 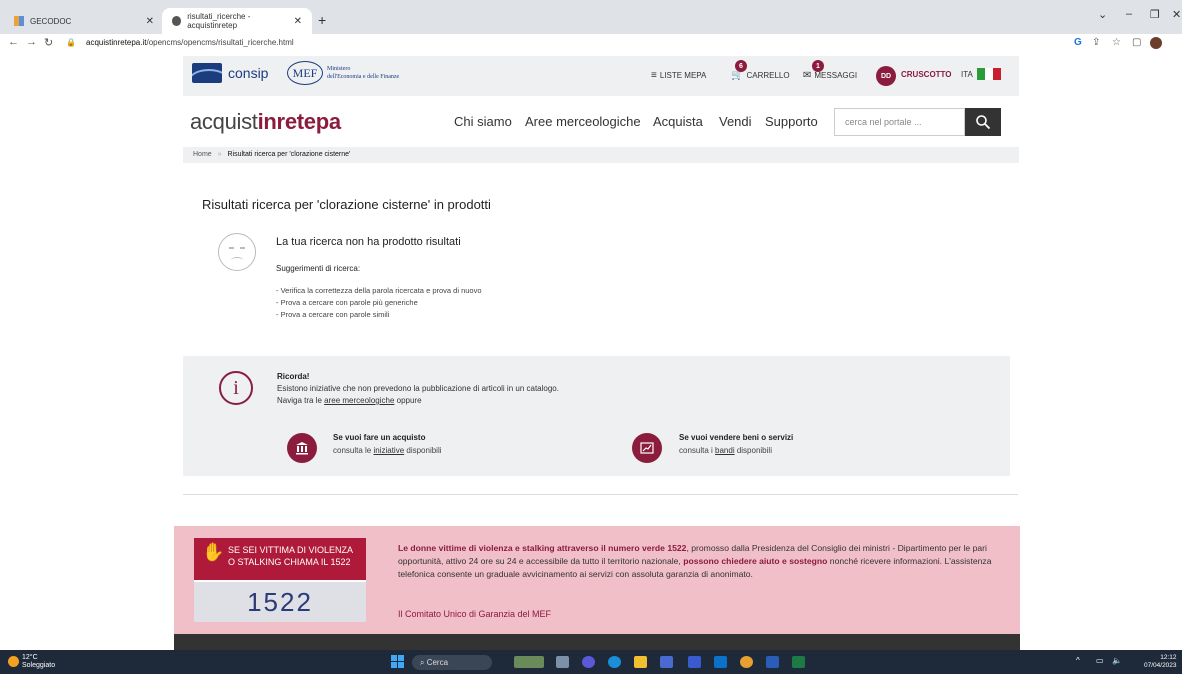 I want to click on aree-merceologiche-link: aree merceologiche, so click(x=359, y=400).